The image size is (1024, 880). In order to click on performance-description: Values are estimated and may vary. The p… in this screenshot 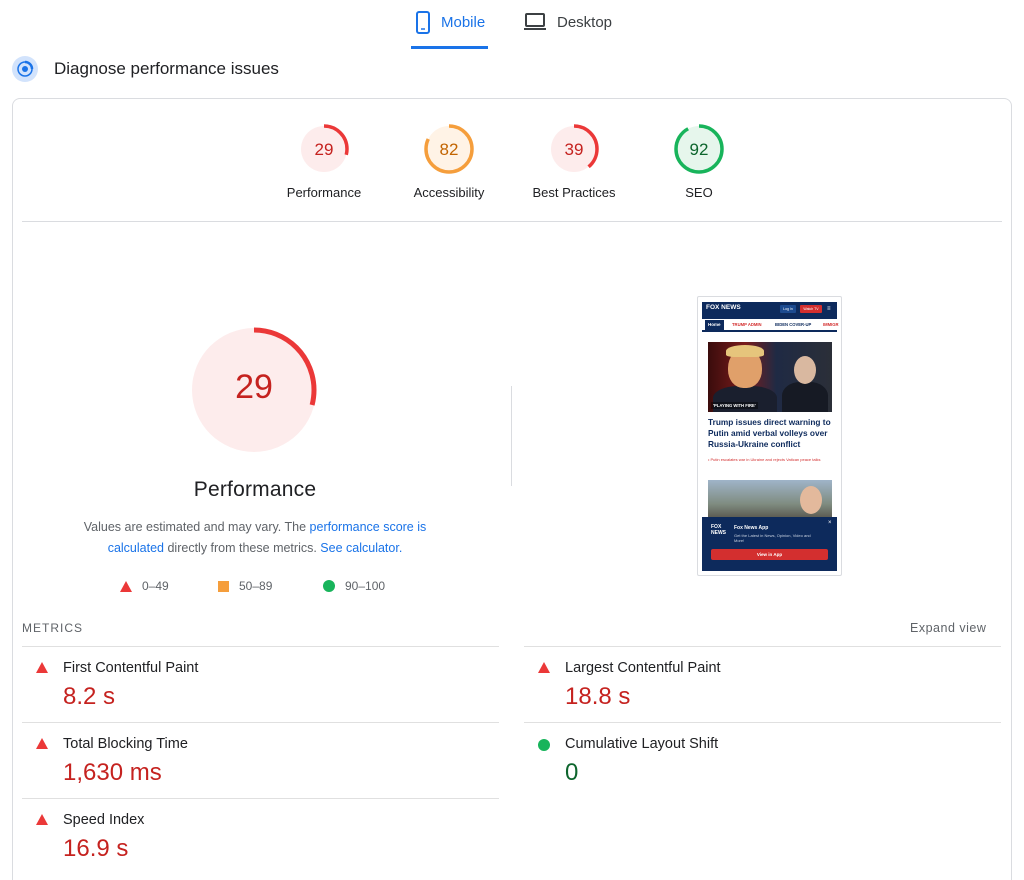, I will do `click(255, 537)`.